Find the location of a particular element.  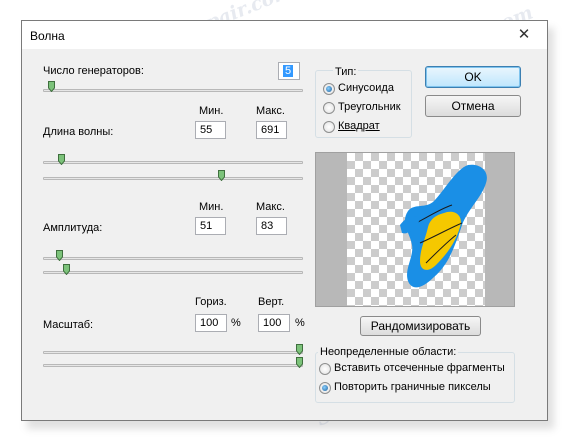

scale-horiz-field: 100 is located at coordinates (211, 323).